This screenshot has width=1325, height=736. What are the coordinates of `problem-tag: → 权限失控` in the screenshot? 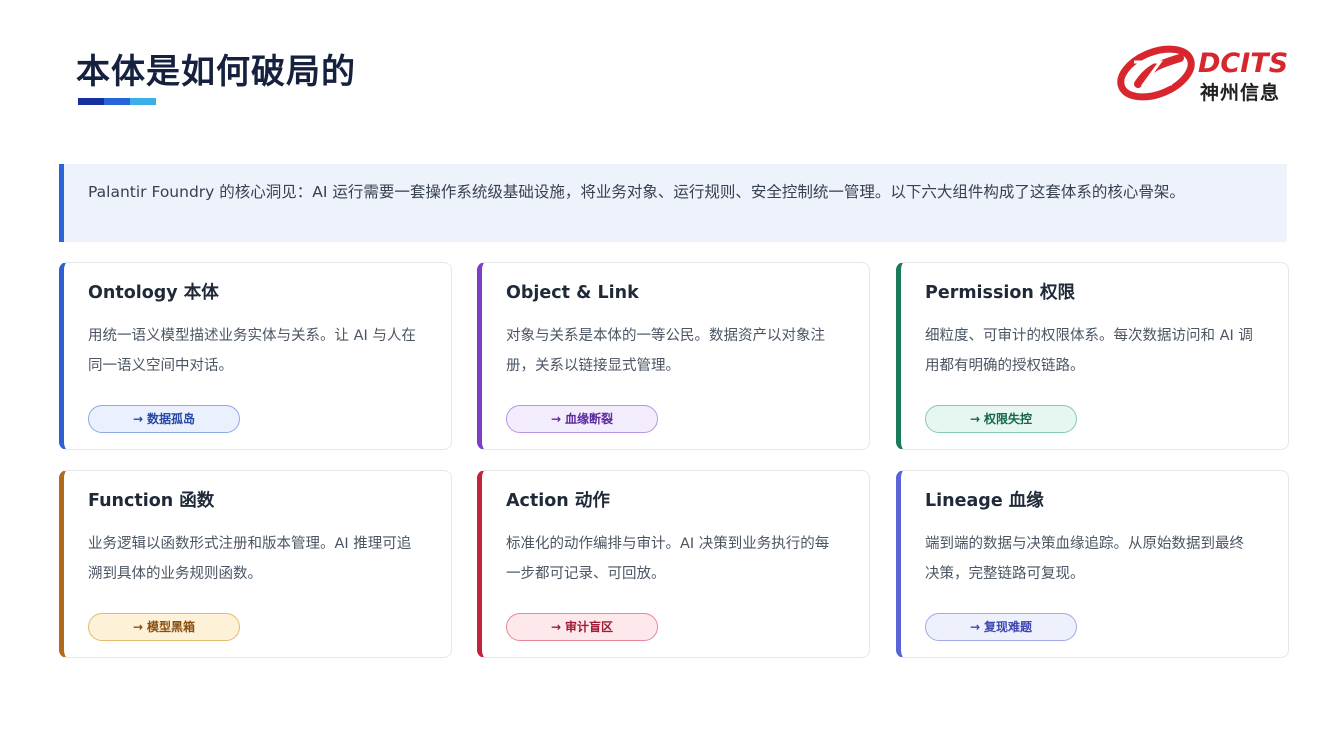 It's located at (1001, 419).